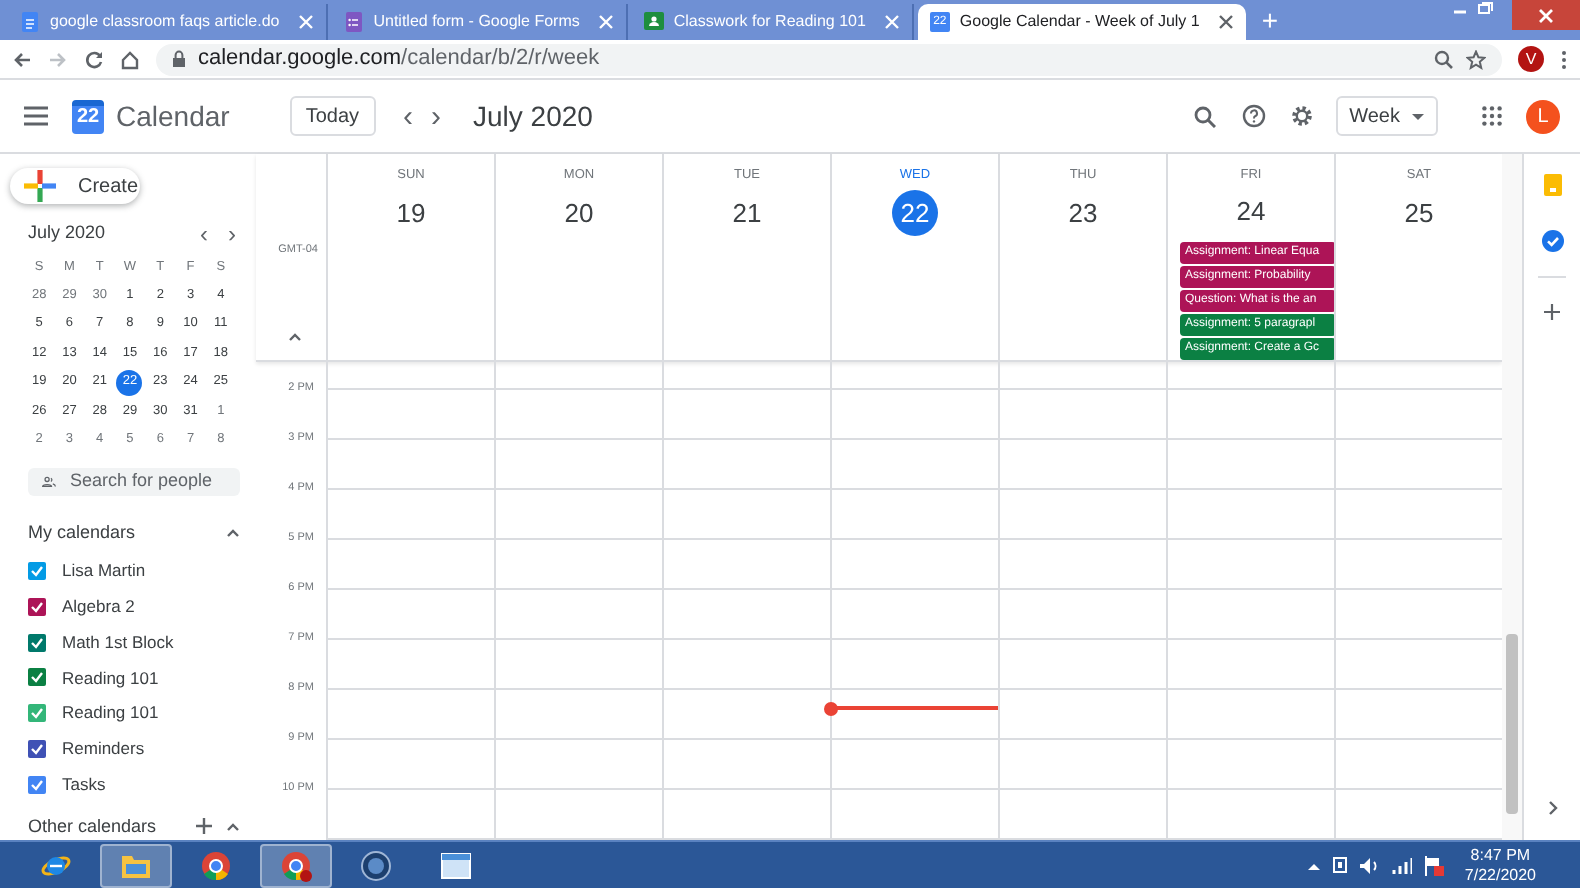 The image size is (1580, 888). I want to click on section-title: My calendars, so click(83, 532).